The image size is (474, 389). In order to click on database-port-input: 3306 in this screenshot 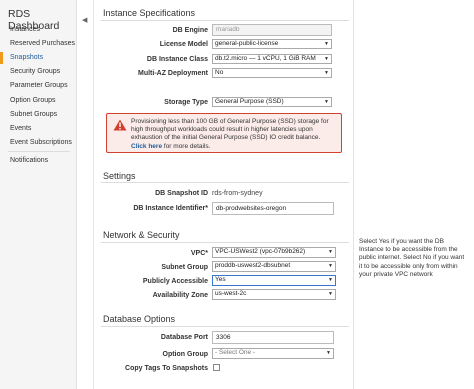, I will do `click(273, 337)`.